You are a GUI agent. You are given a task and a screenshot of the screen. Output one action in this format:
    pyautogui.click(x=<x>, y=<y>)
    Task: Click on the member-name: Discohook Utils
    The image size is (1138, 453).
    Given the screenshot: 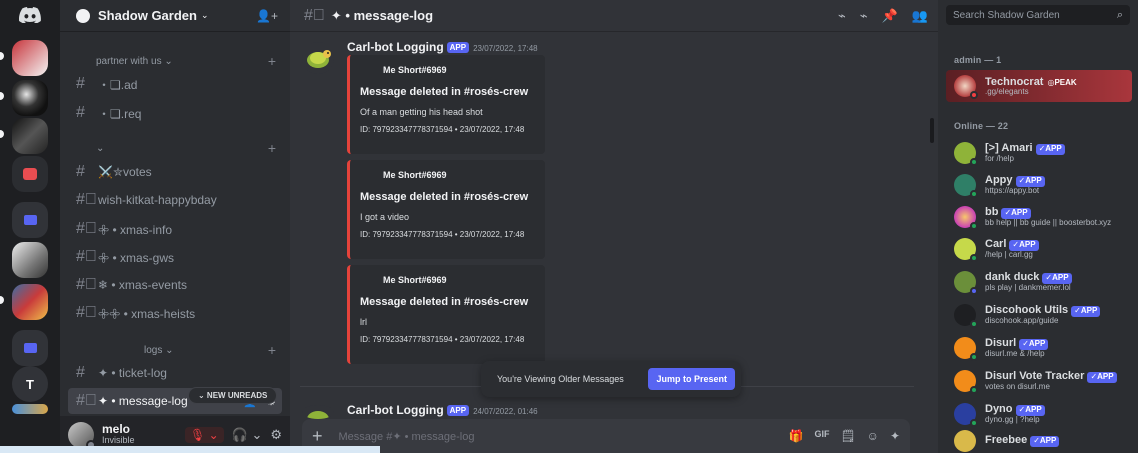 What is the action you would take?
    pyautogui.click(x=1027, y=310)
    